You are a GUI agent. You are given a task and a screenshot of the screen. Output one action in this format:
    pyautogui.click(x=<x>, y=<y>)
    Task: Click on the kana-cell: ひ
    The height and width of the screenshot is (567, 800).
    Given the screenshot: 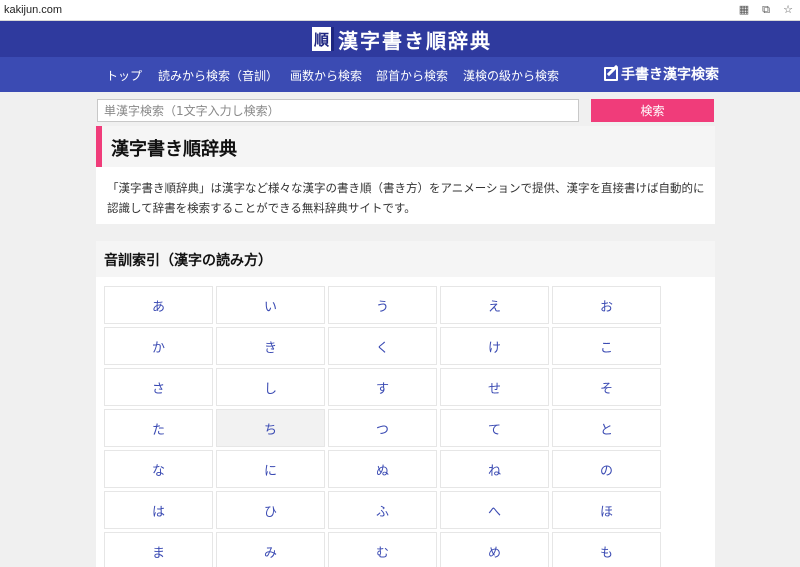 What is the action you would take?
    pyautogui.click(x=270, y=510)
    